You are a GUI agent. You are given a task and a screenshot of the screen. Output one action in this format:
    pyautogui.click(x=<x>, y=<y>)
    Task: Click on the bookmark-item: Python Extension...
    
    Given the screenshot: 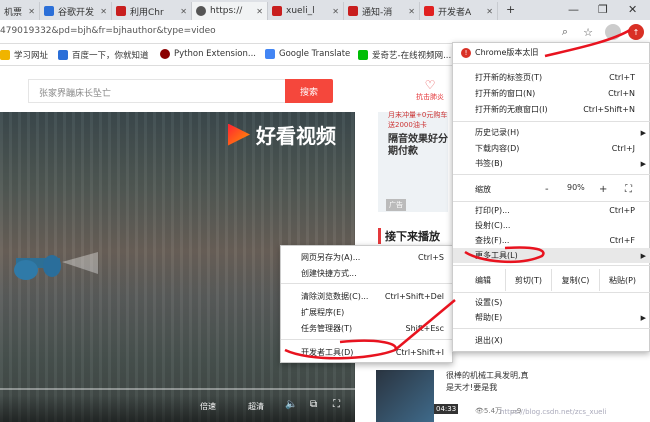 What is the action you would take?
    pyautogui.click(x=208, y=54)
    